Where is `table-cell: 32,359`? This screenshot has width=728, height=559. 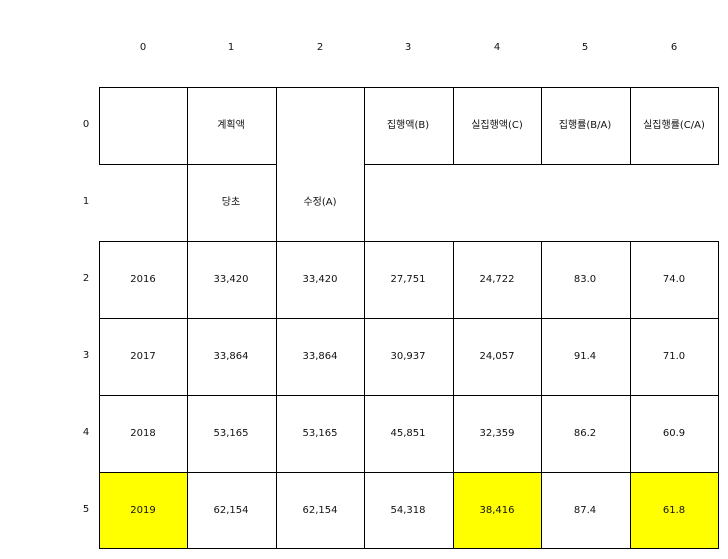
table-cell: 32,359 is located at coordinates (497, 433).